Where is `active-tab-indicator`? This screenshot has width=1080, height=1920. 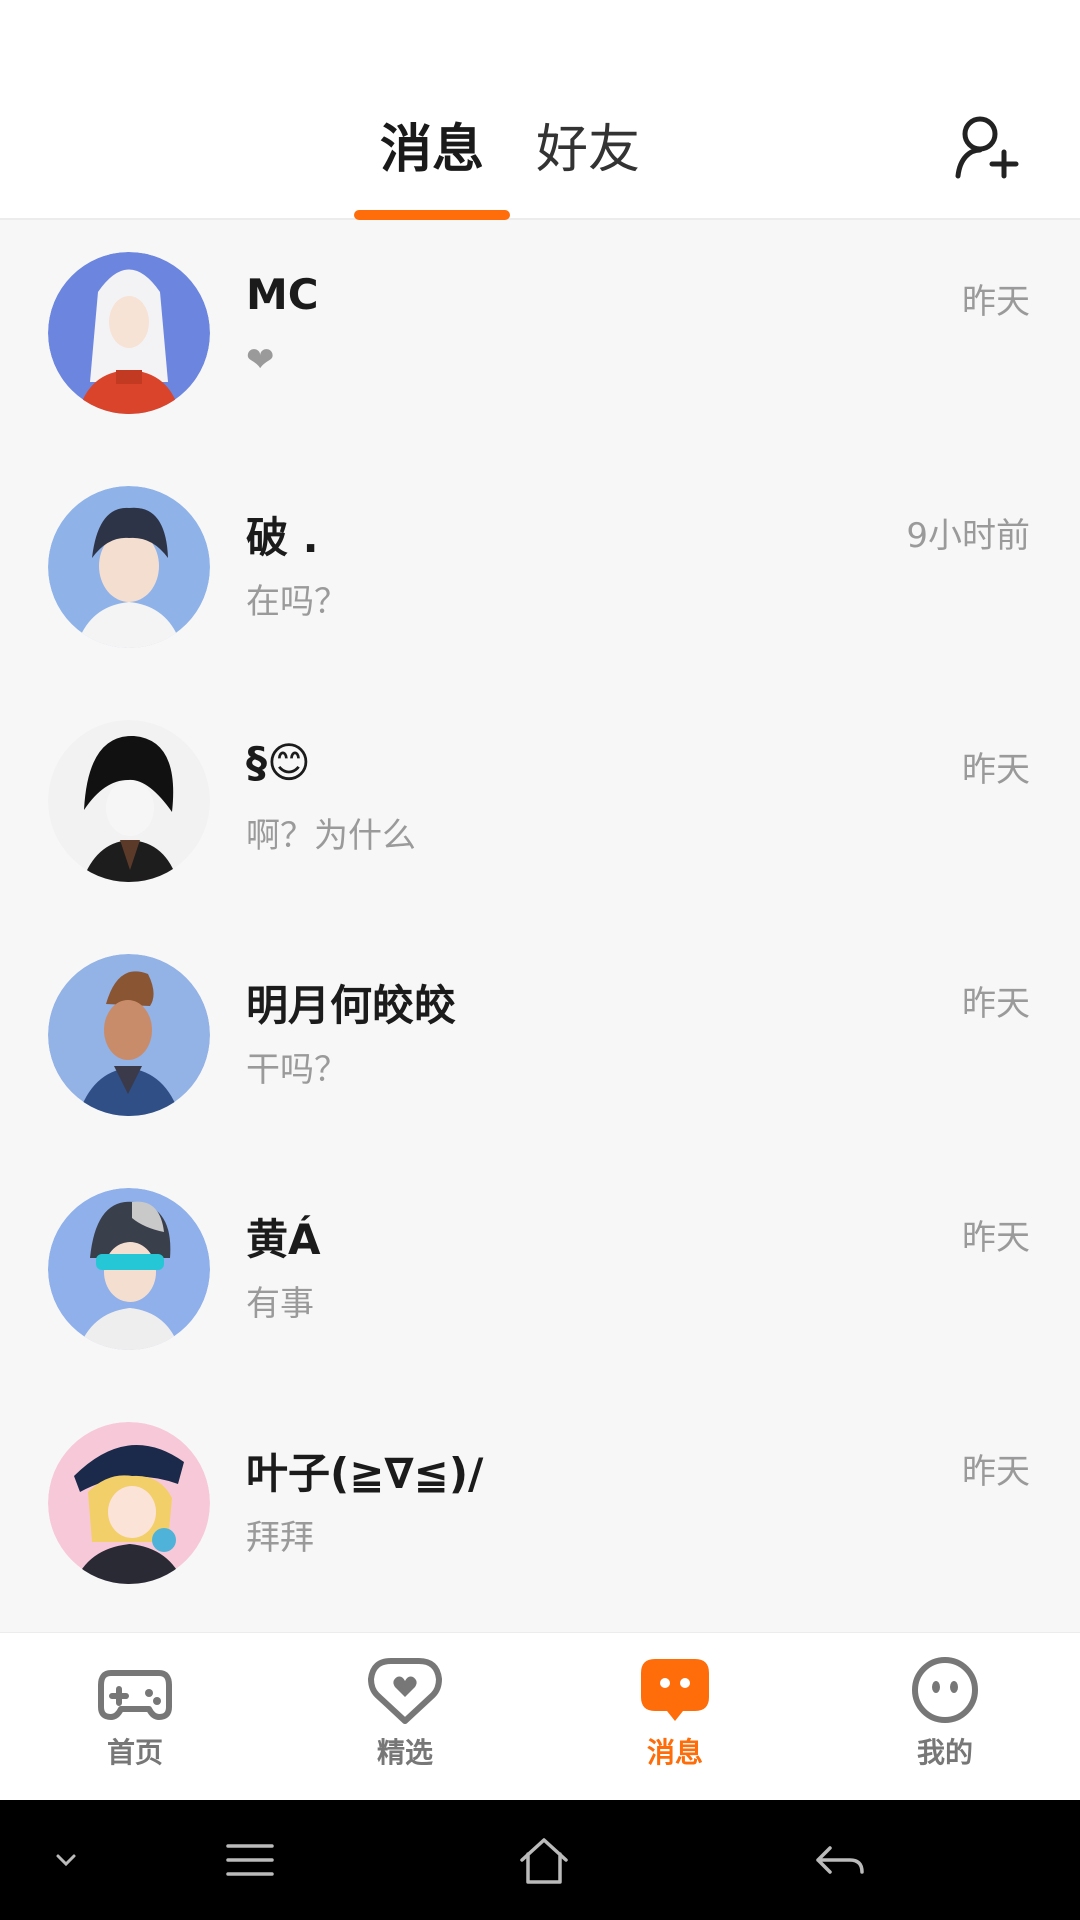
active-tab-indicator is located at coordinates (431, 215).